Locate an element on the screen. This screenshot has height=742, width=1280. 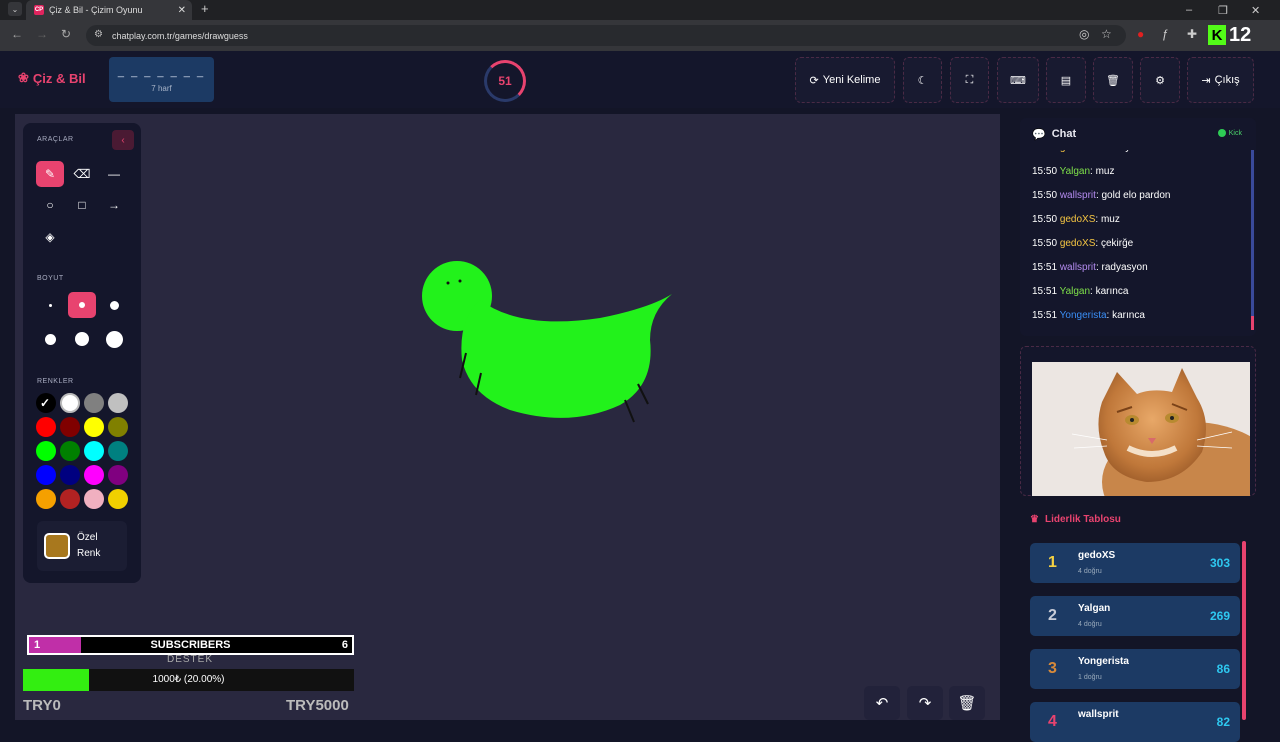
exit-button: ⇥ Çıkış is located at coordinates (1220, 80).